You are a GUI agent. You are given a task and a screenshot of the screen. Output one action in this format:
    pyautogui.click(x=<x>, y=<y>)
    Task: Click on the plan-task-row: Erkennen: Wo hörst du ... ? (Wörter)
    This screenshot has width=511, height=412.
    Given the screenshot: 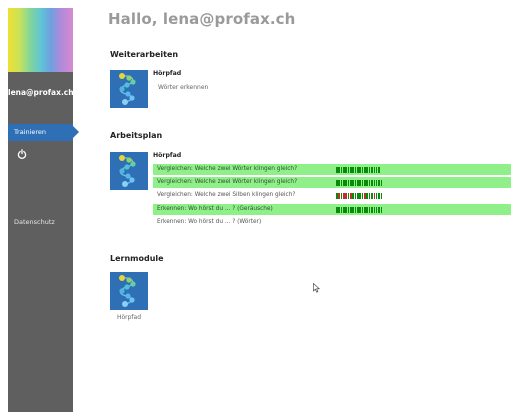 What is the action you would take?
    pyautogui.click(x=332, y=222)
    